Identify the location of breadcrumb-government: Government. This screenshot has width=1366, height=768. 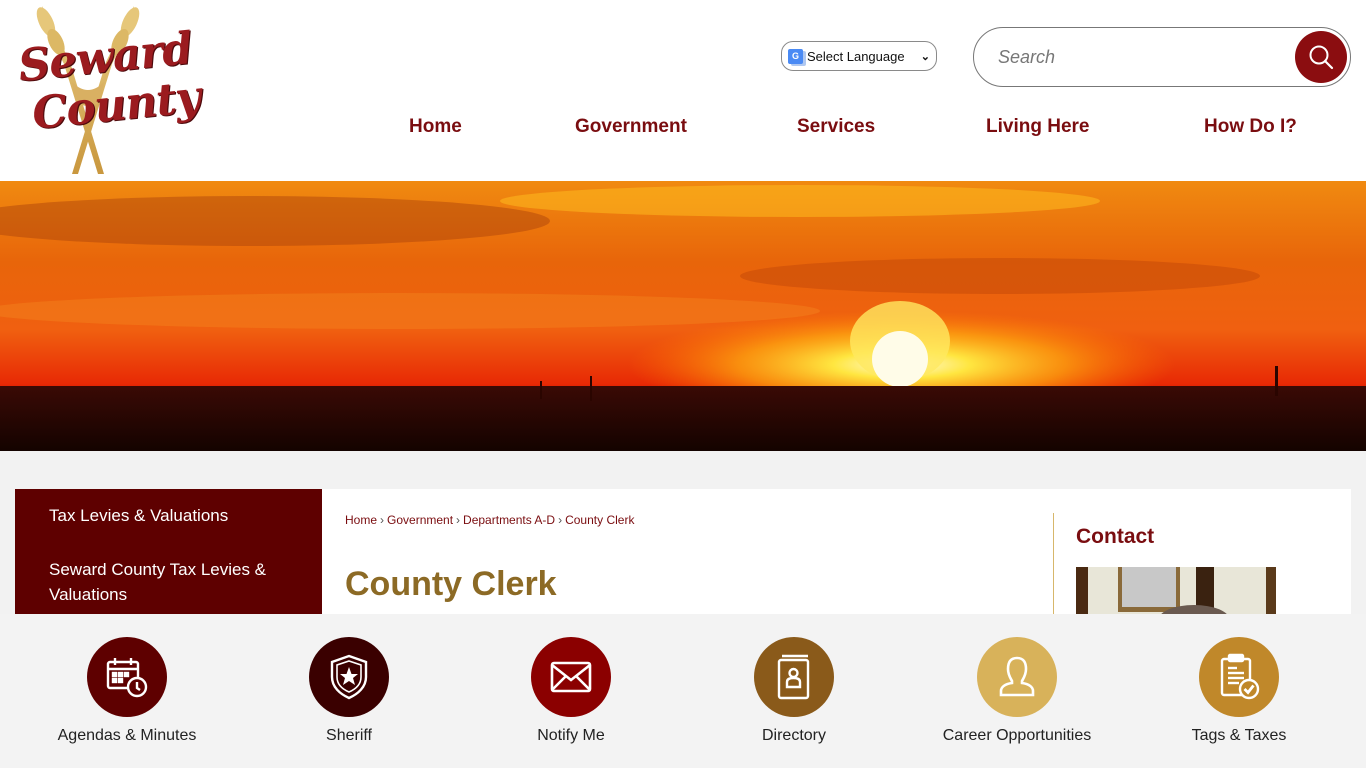
(420, 520).